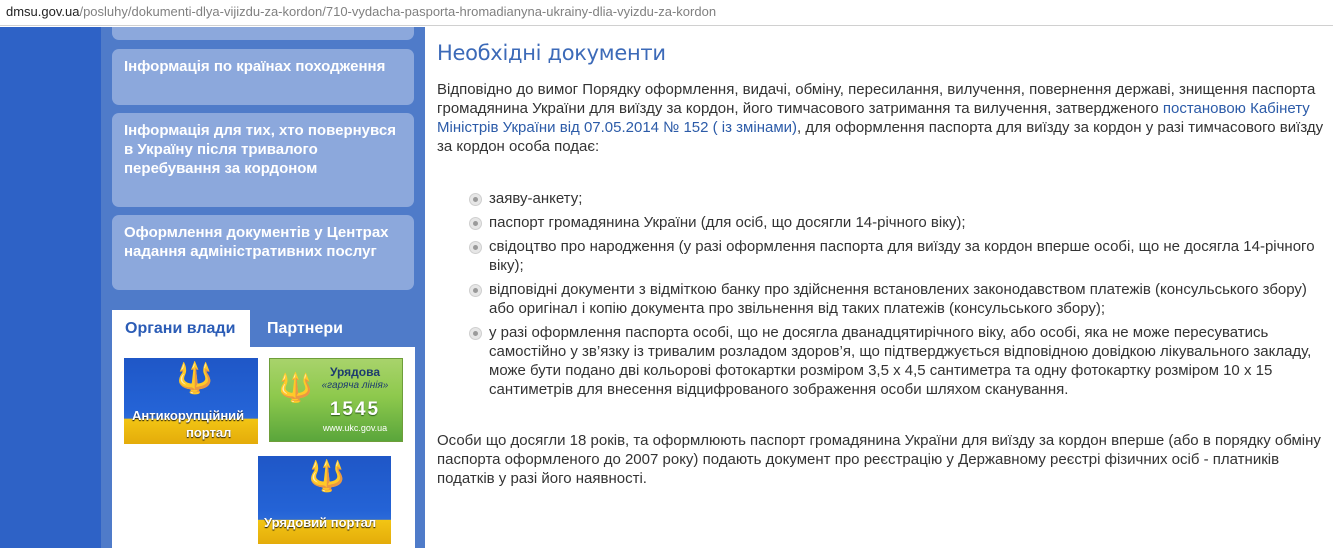 Image resolution: width=1333 pixels, height=548 pixels. I want to click on hotline-site: www.ukc.gov.ua, so click(355, 428).